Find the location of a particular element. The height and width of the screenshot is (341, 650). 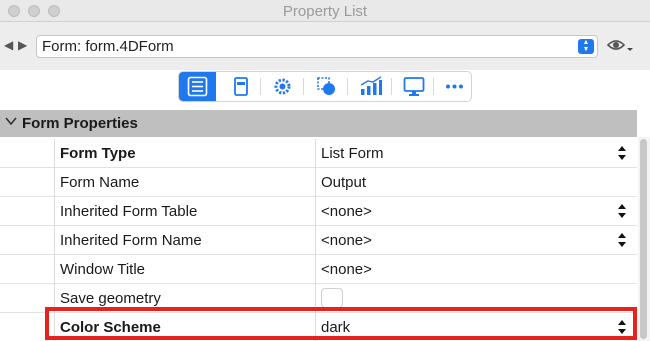

display-properties-button is located at coordinates (413, 86).